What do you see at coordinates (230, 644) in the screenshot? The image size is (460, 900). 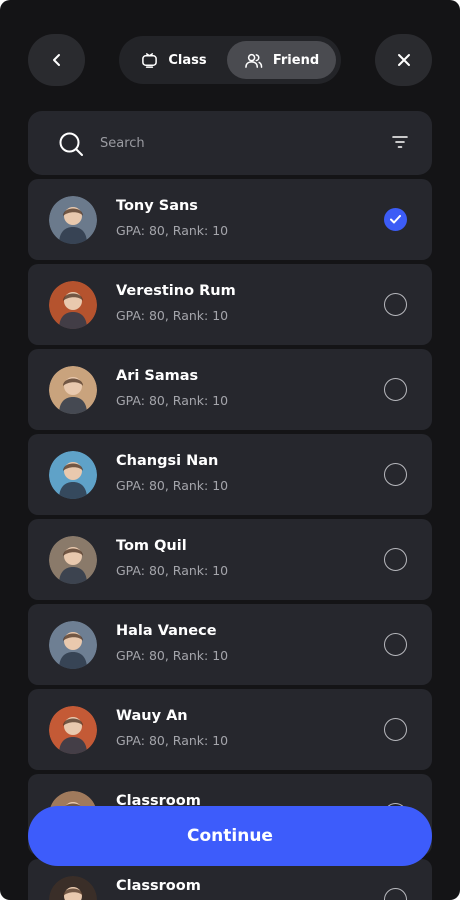 I see `list-item: Hala Vanece GPA: 80, Rank: 10` at bounding box center [230, 644].